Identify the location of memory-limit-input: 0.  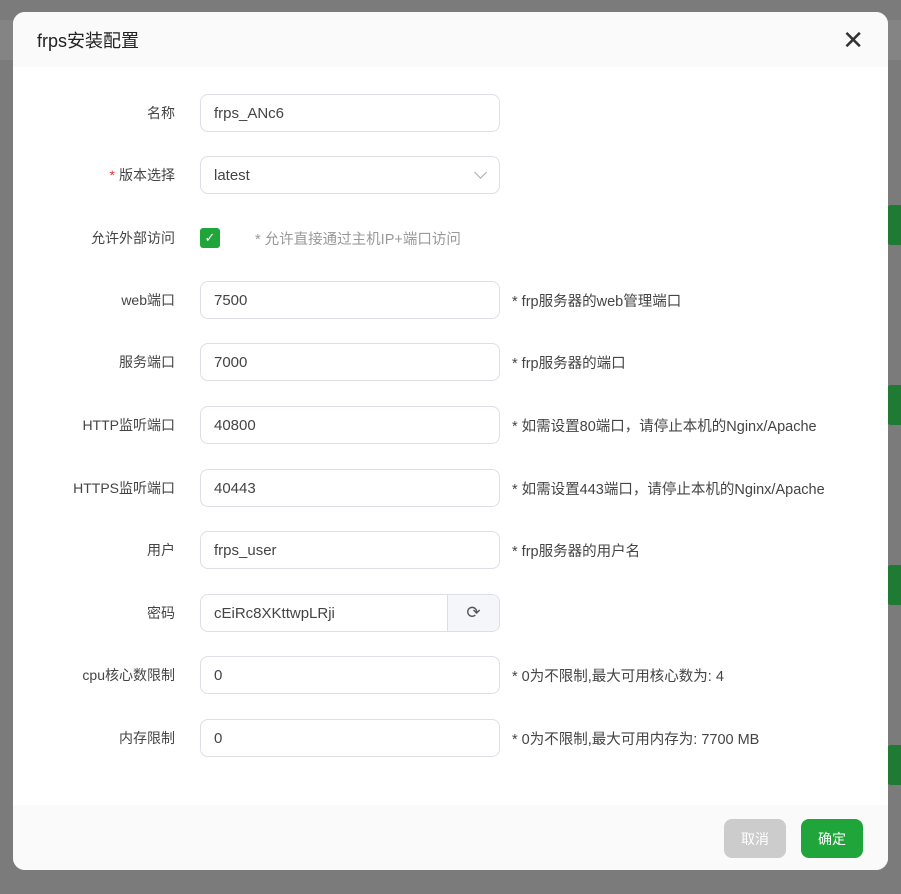
(350, 738).